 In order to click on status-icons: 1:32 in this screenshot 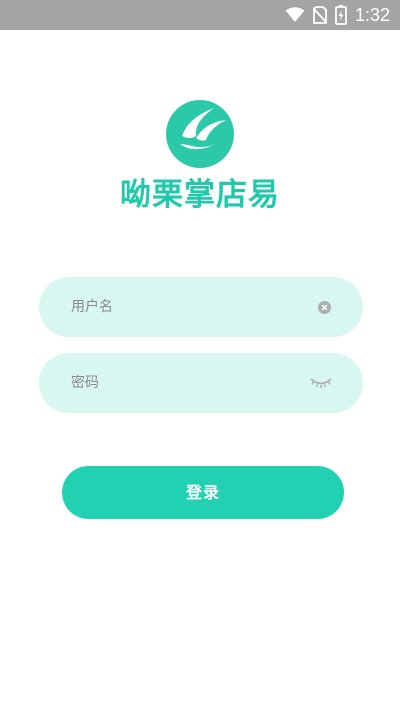, I will do `click(337, 15)`.